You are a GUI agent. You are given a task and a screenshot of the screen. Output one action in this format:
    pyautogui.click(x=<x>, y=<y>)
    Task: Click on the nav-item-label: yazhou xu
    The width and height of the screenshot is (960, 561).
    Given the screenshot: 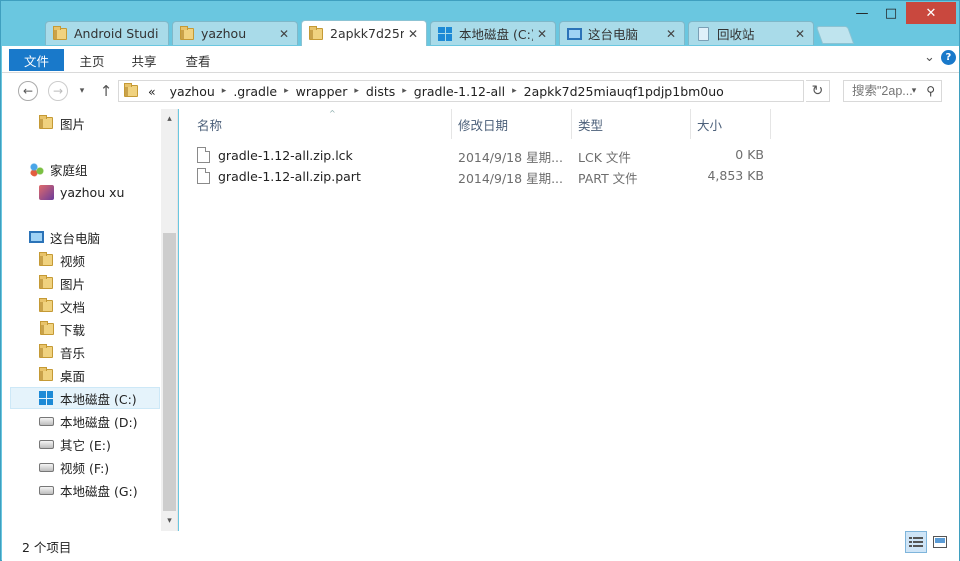 What is the action you would take?
    pyautogui.click(x=92, y=192)
    